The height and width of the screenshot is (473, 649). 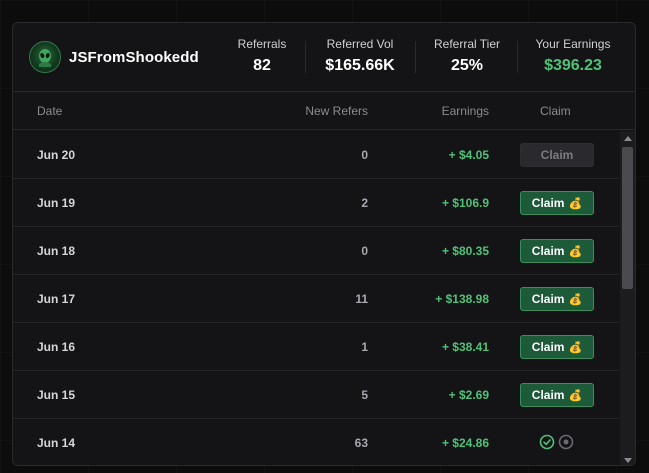 I want to click on scrollbar-thumb, so click(x=627, y=218).